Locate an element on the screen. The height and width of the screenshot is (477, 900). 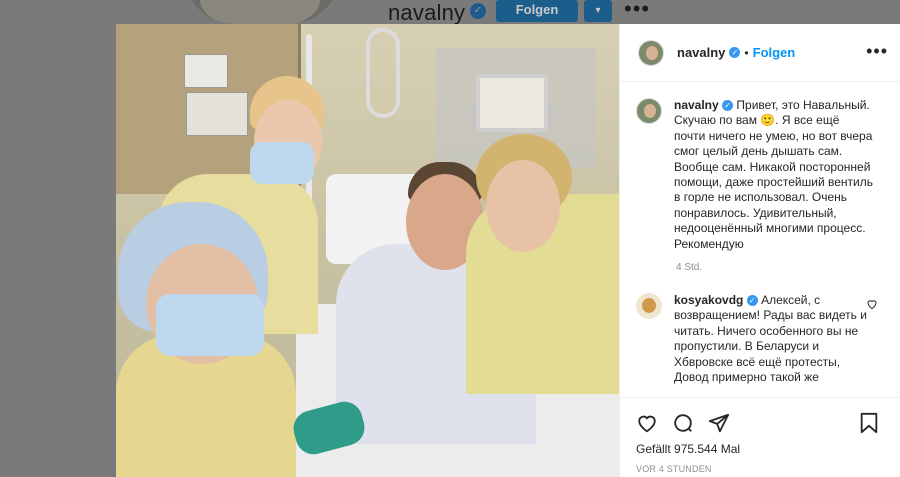
post-actions: Gefällt 975.544 Mal VOR 4 STUNDEN is located at coordinates (760, 437).